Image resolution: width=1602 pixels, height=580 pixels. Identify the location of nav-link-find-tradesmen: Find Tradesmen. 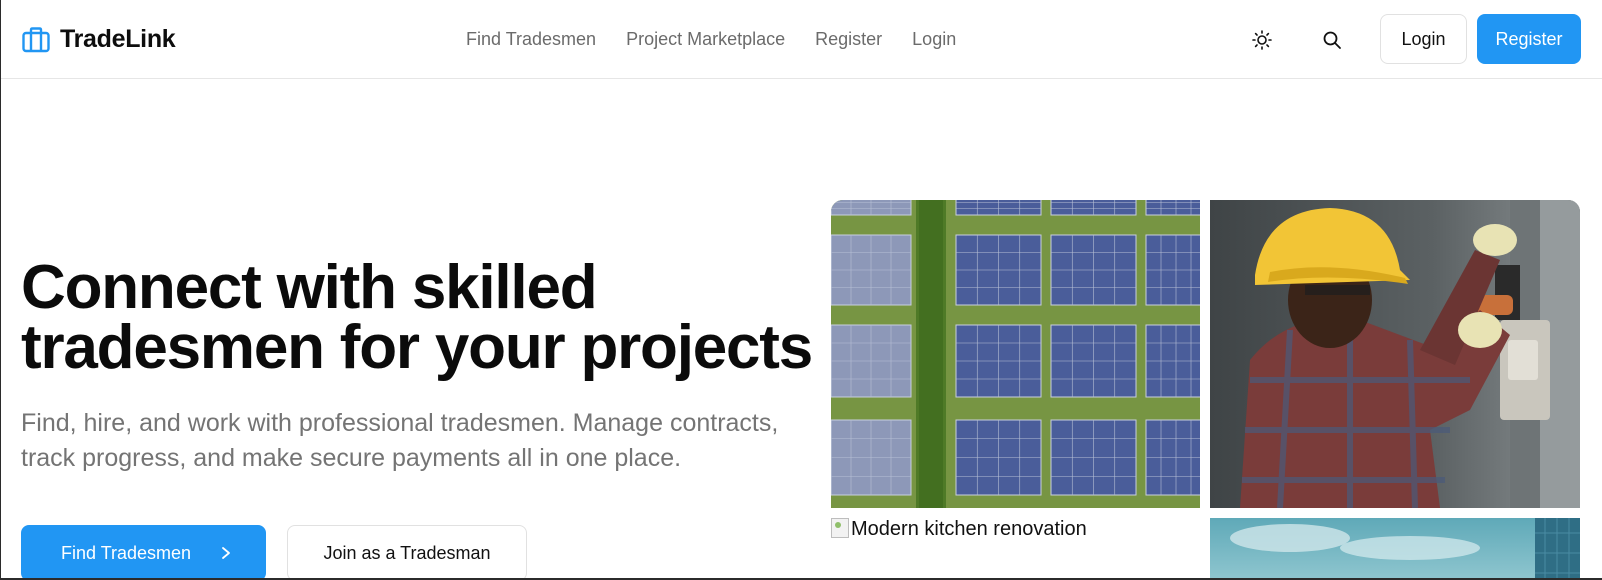
(531, 39).